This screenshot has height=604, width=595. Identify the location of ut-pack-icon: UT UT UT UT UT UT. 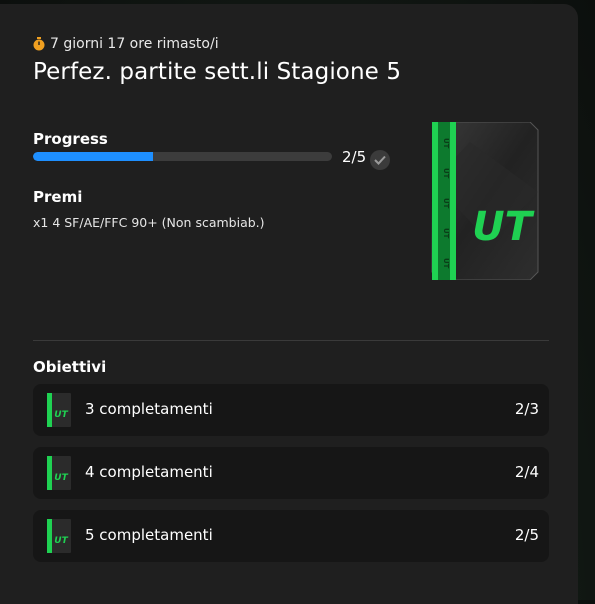
(485, 201).